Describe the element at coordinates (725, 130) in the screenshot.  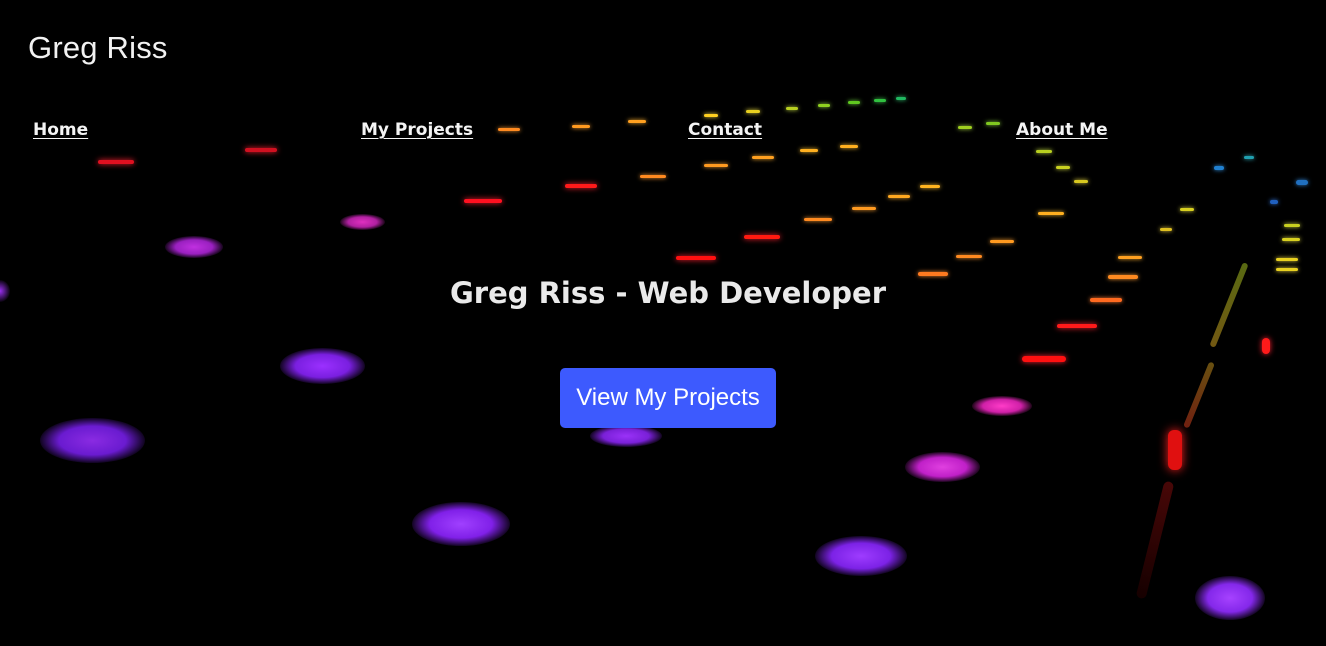
I see `nav-link-contact: Contact` at that location.